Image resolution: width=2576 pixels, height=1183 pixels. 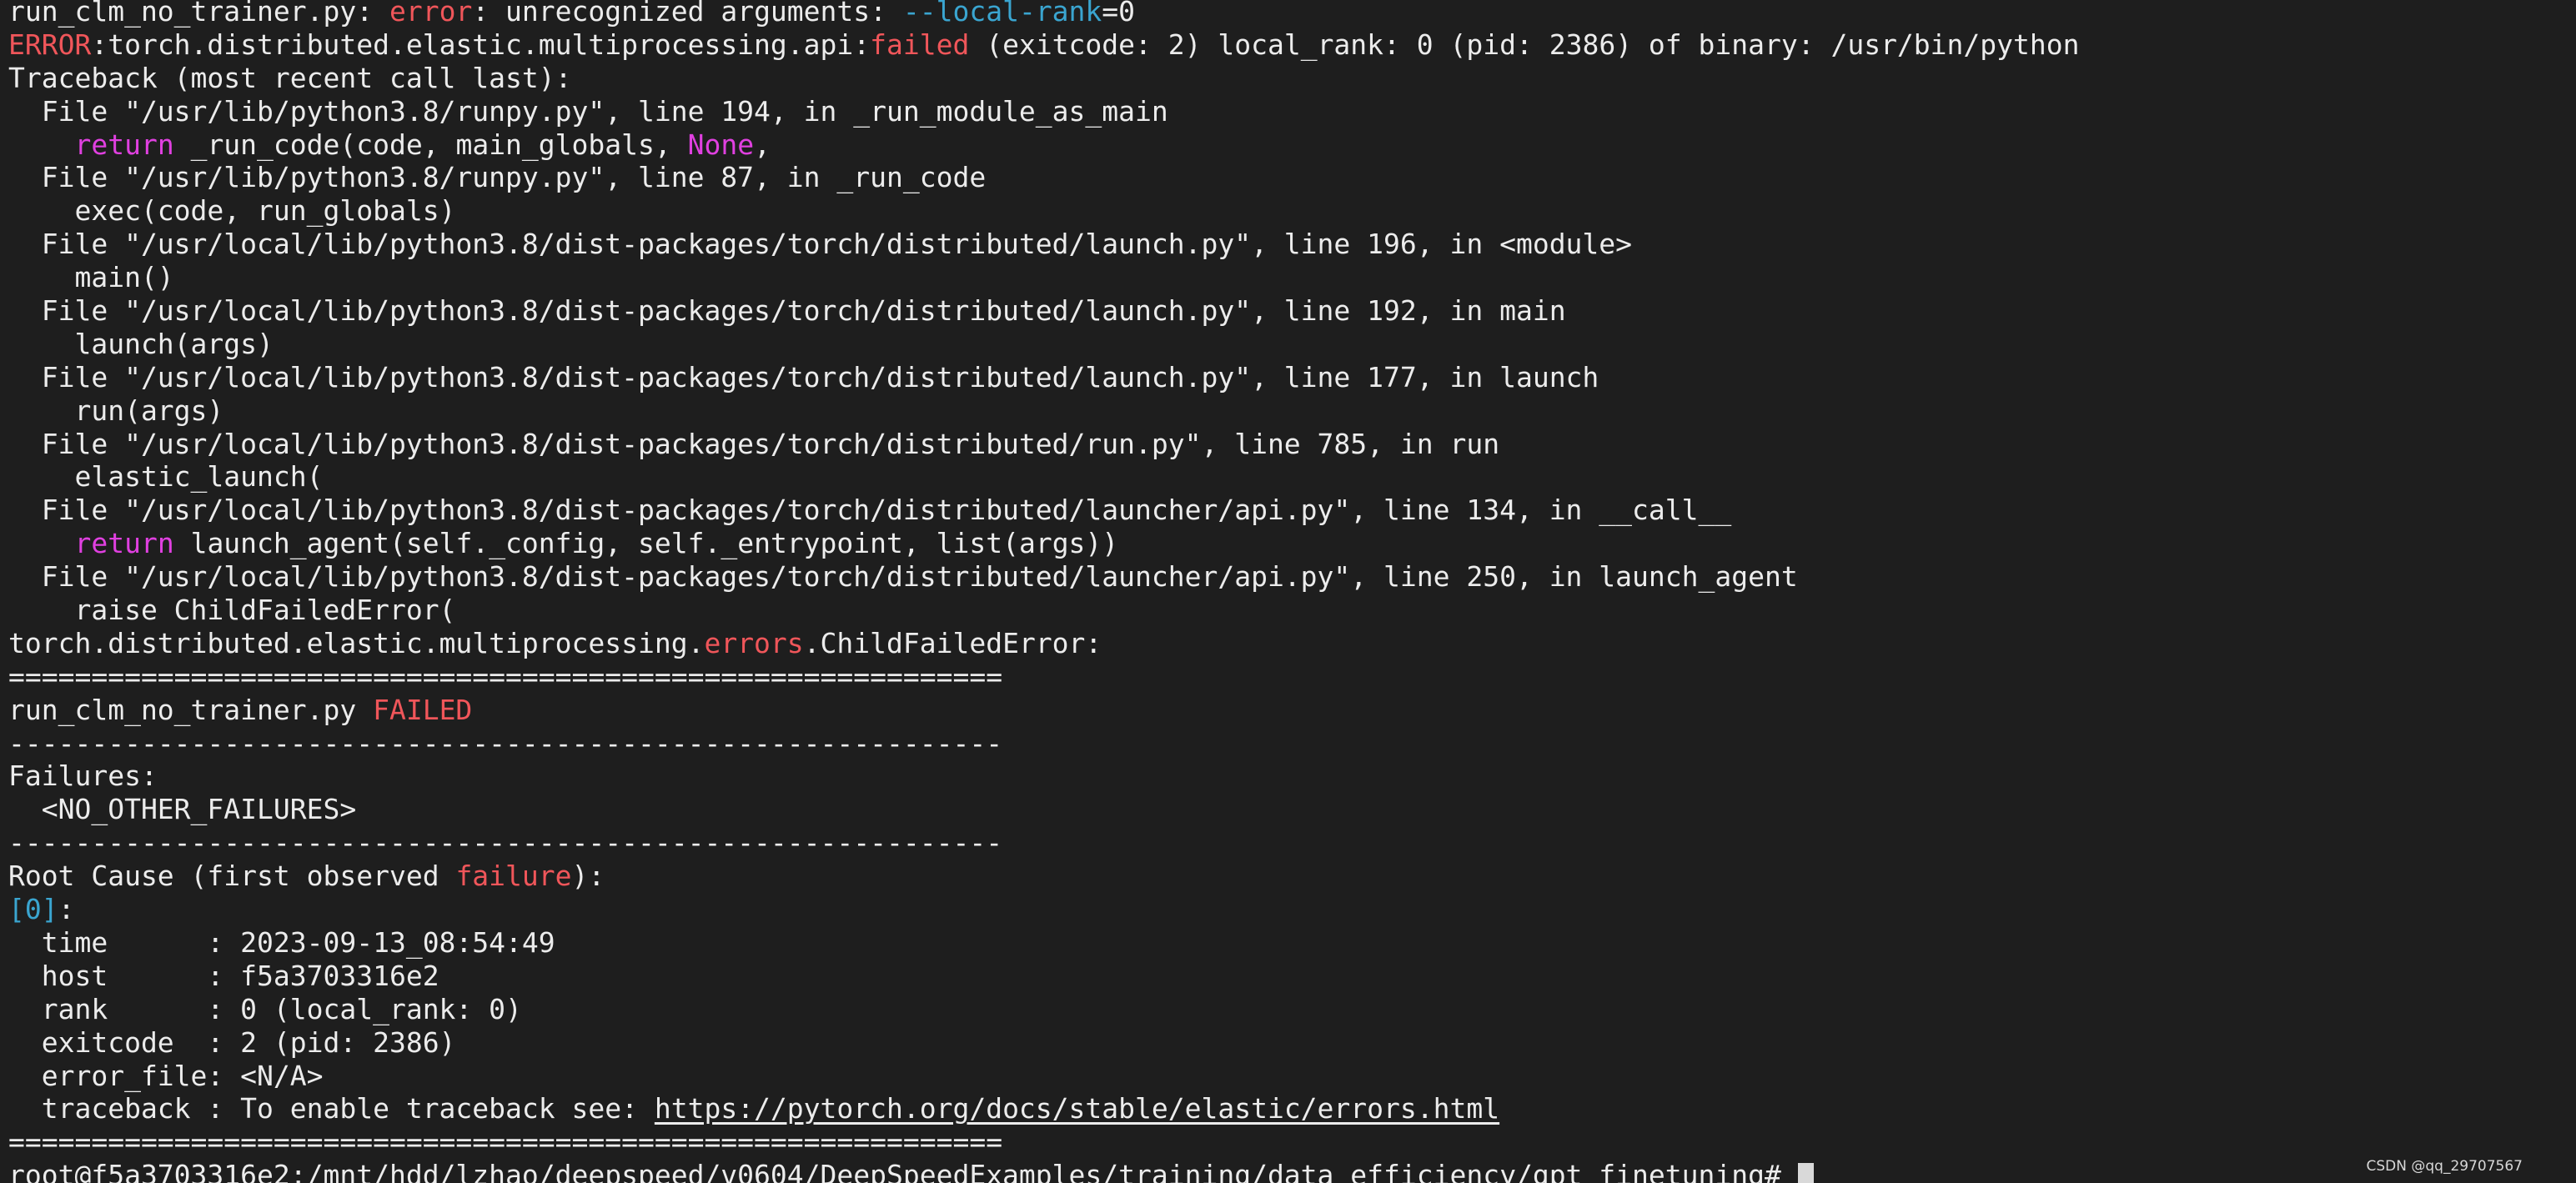 I want to click on terminal-text-segment: =0, so click(x=1119, y=14).